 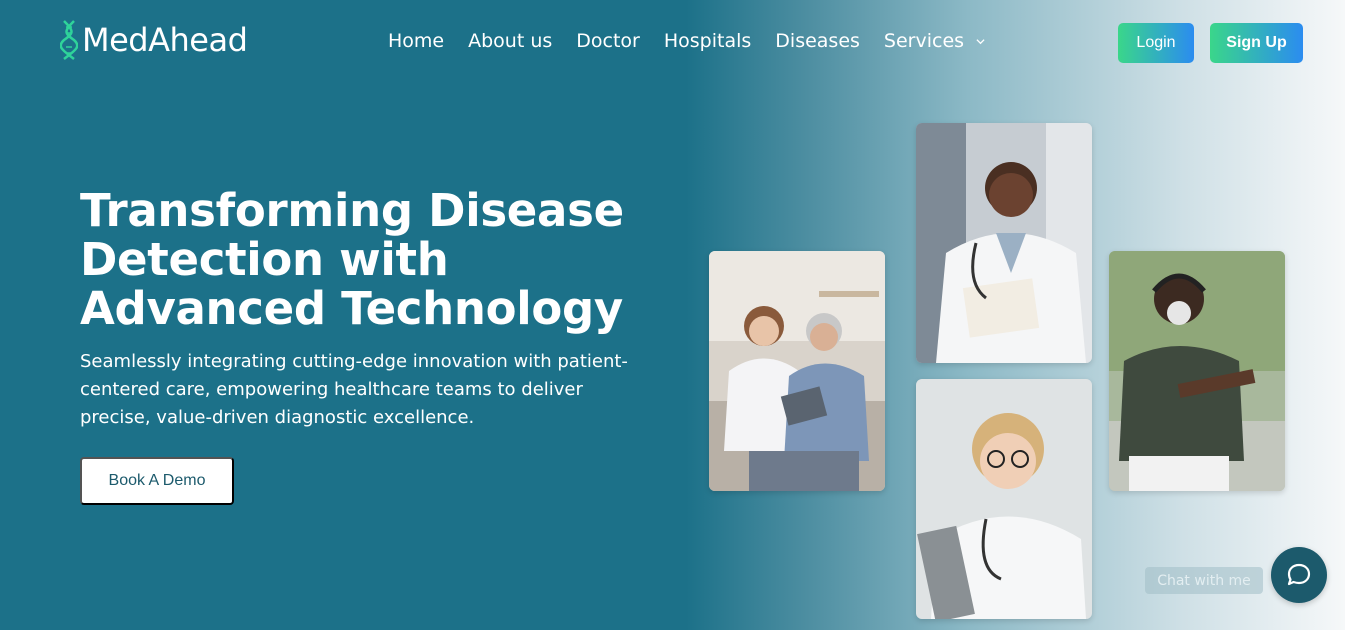 What do you see at coordinates (1004, 499) in the screenshot?
I see `photo-female-doctor` at bounding box center [1004, 499].